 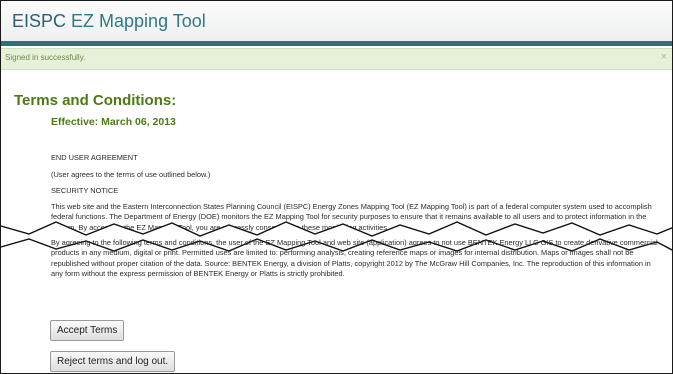 I want to click on close-icon: ×, so click(x=664, y=57).